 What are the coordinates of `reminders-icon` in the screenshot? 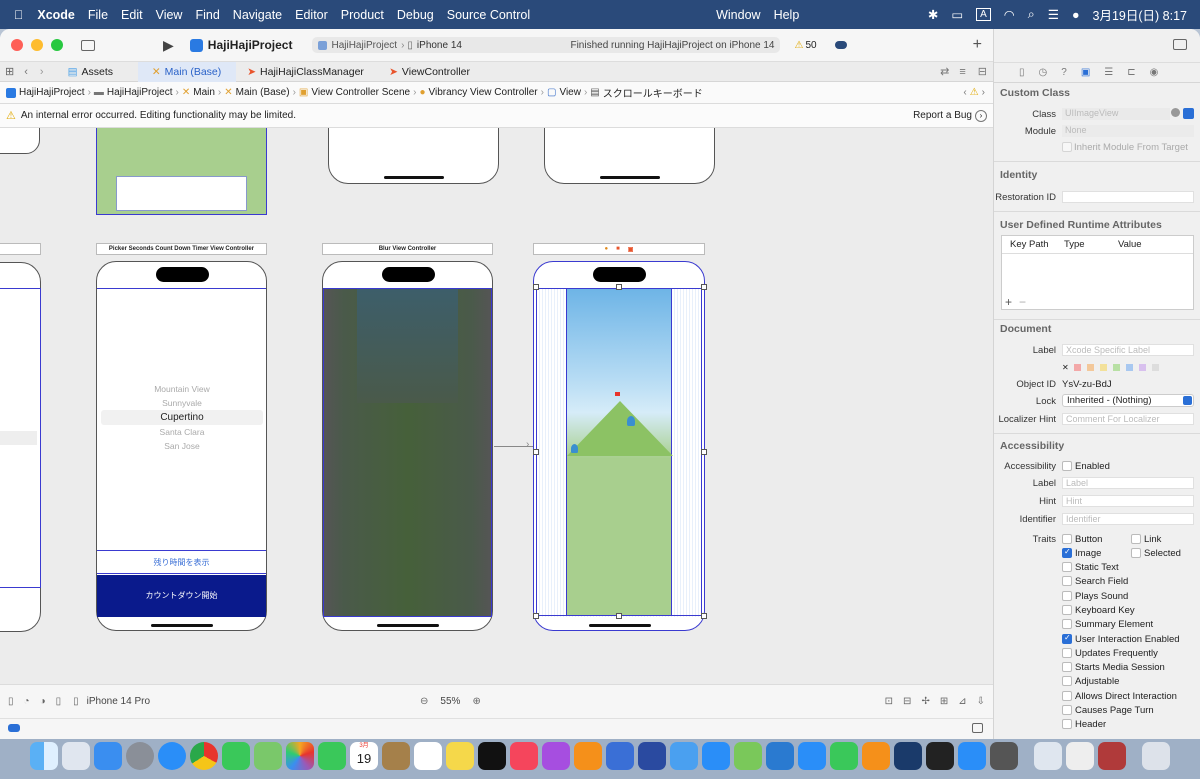 It's located at (428, 756).